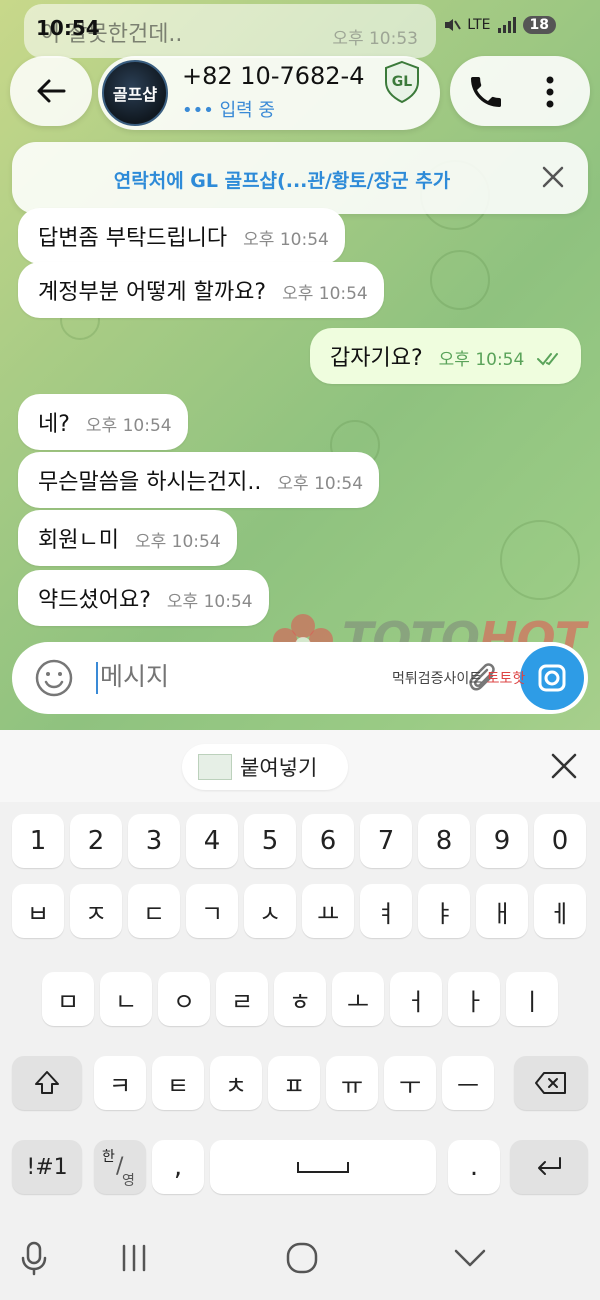 This screenshot has height=1300, width=600. I want to click on key-jieut: ㅈ, so click(96, 911).